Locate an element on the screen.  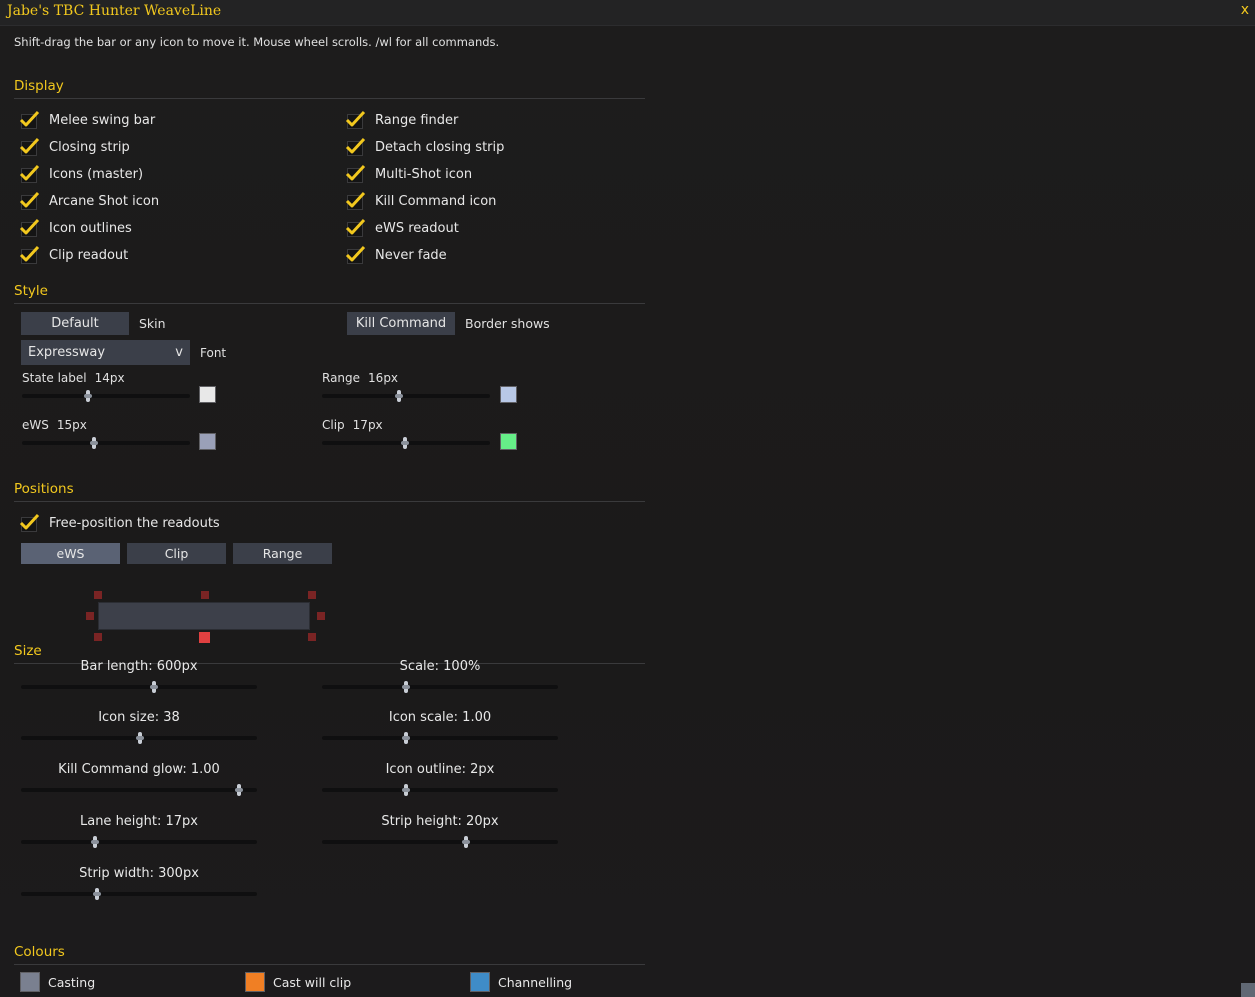
readout-preview-bar is located at coordinates (204, 616).